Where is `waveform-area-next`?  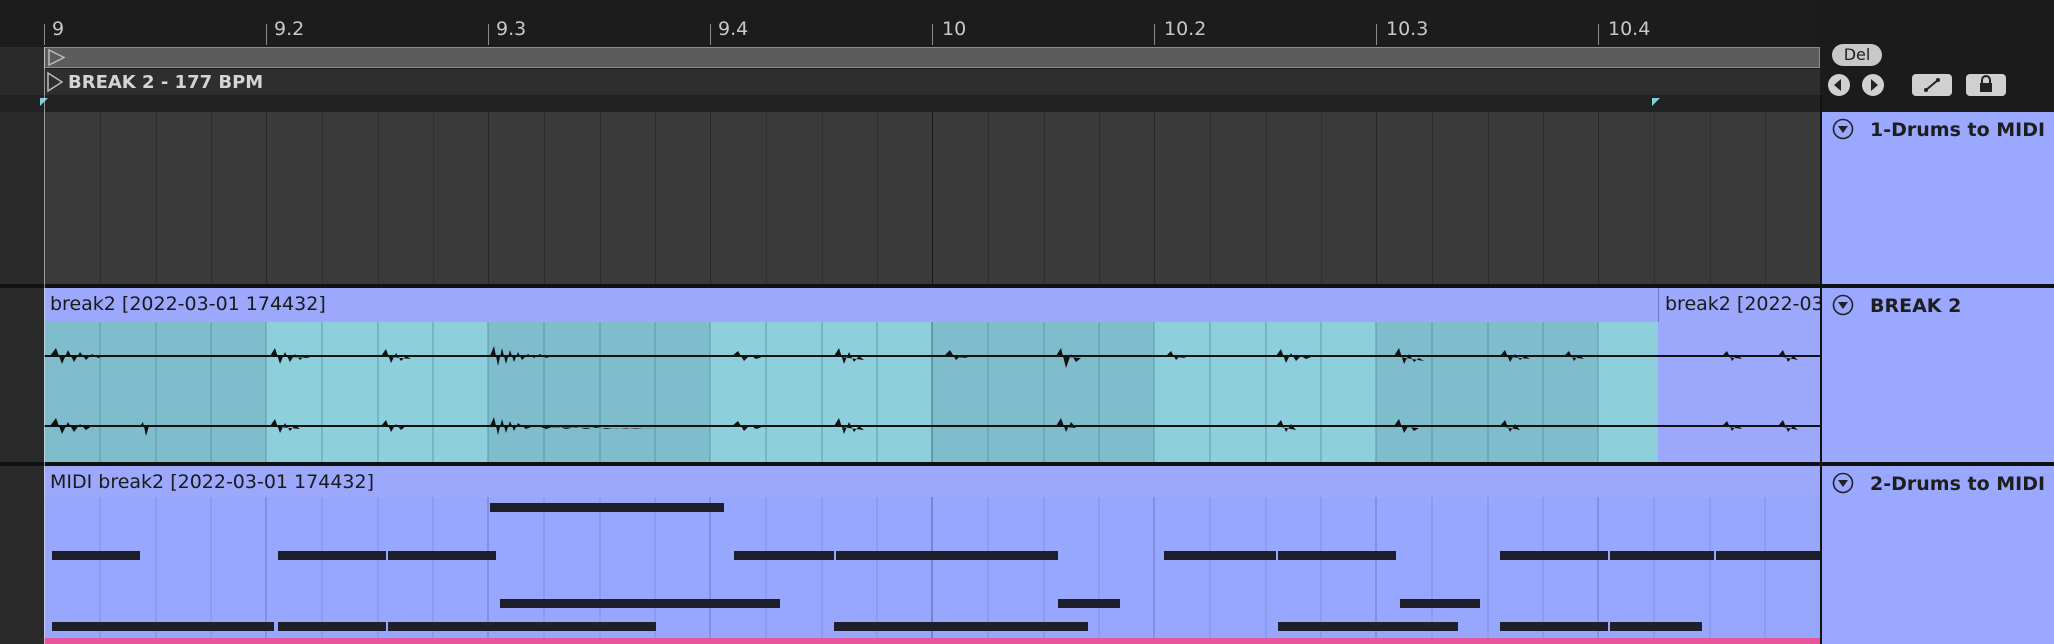 waveform-area-next is located at coordinates (1739, 392).